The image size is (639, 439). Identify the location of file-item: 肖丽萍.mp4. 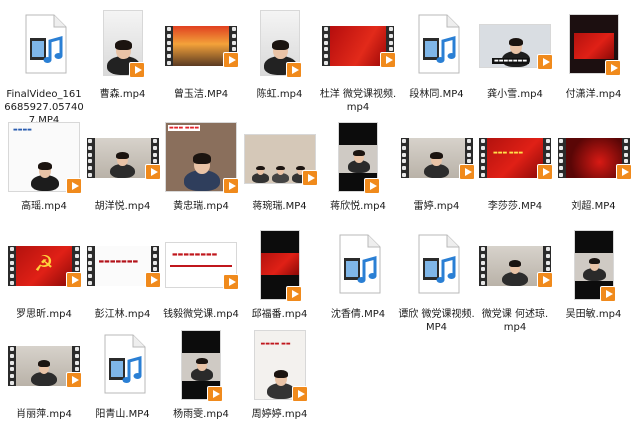
(44, 383).